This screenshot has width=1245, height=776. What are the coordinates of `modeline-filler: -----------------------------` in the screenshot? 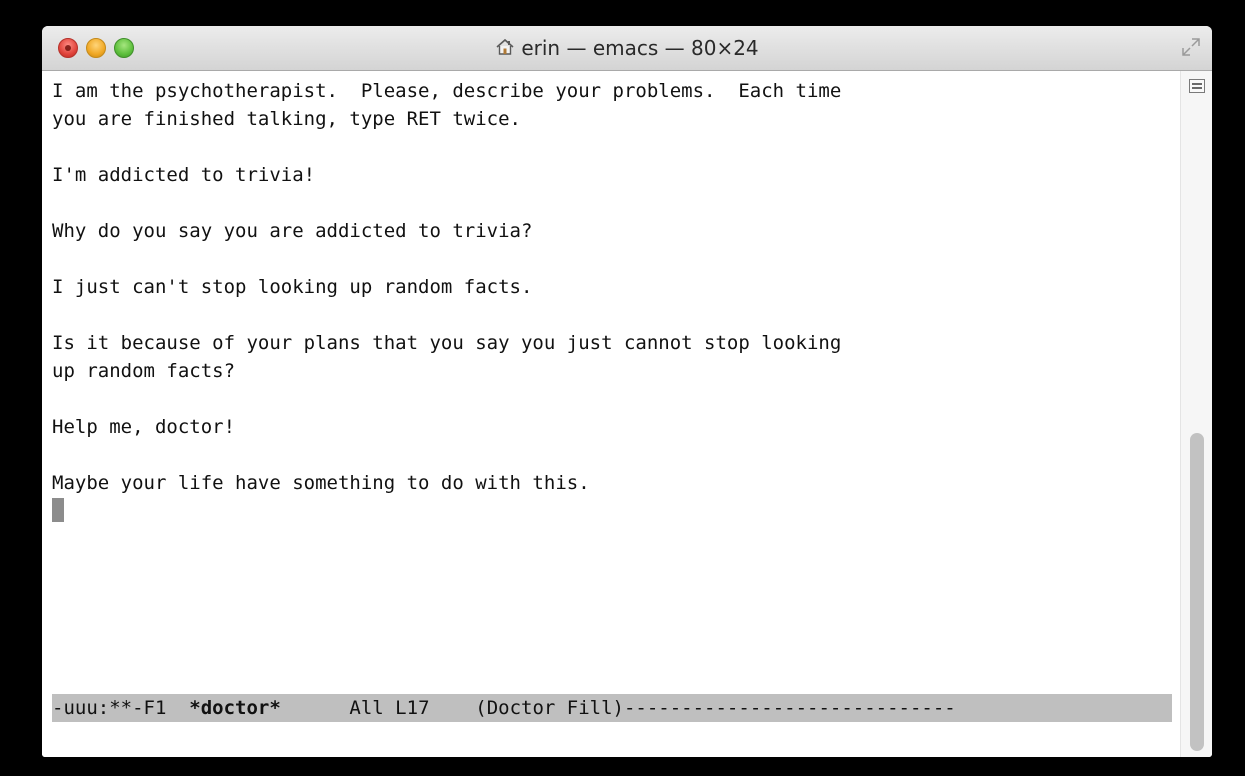 It's located at (789, 708).